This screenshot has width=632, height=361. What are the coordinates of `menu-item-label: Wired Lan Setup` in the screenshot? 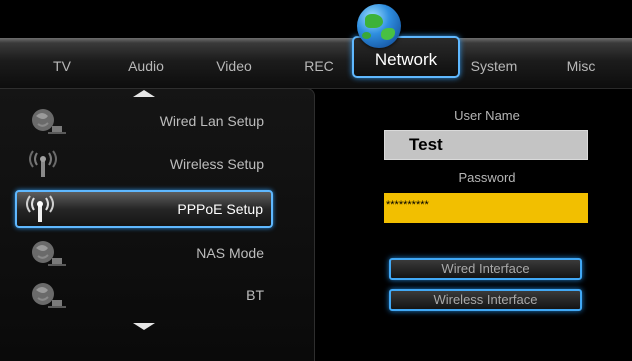 It's located at (211, 121).